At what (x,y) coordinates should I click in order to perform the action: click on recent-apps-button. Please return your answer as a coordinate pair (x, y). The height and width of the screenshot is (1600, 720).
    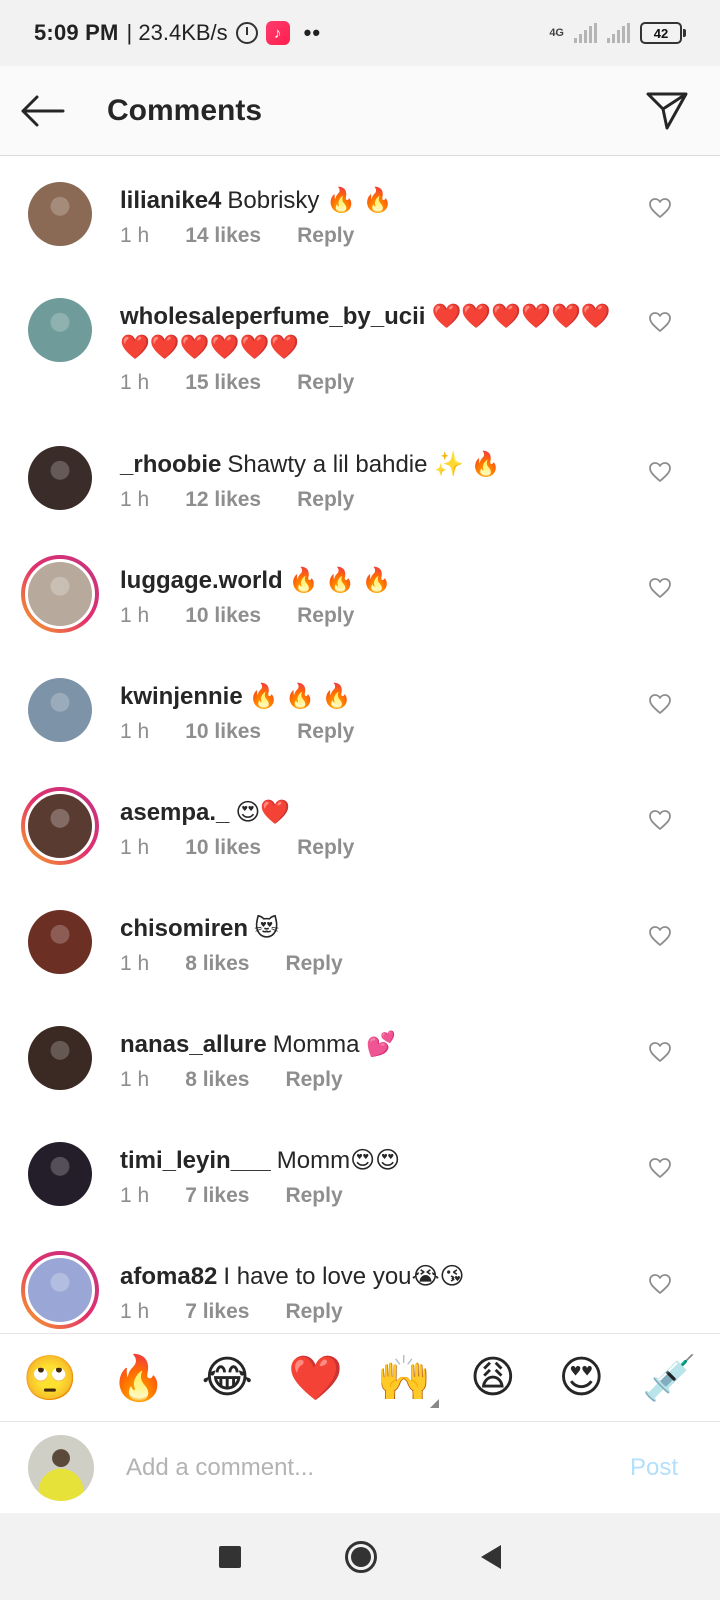
    Looking at the image, I should click on (230, 1556).